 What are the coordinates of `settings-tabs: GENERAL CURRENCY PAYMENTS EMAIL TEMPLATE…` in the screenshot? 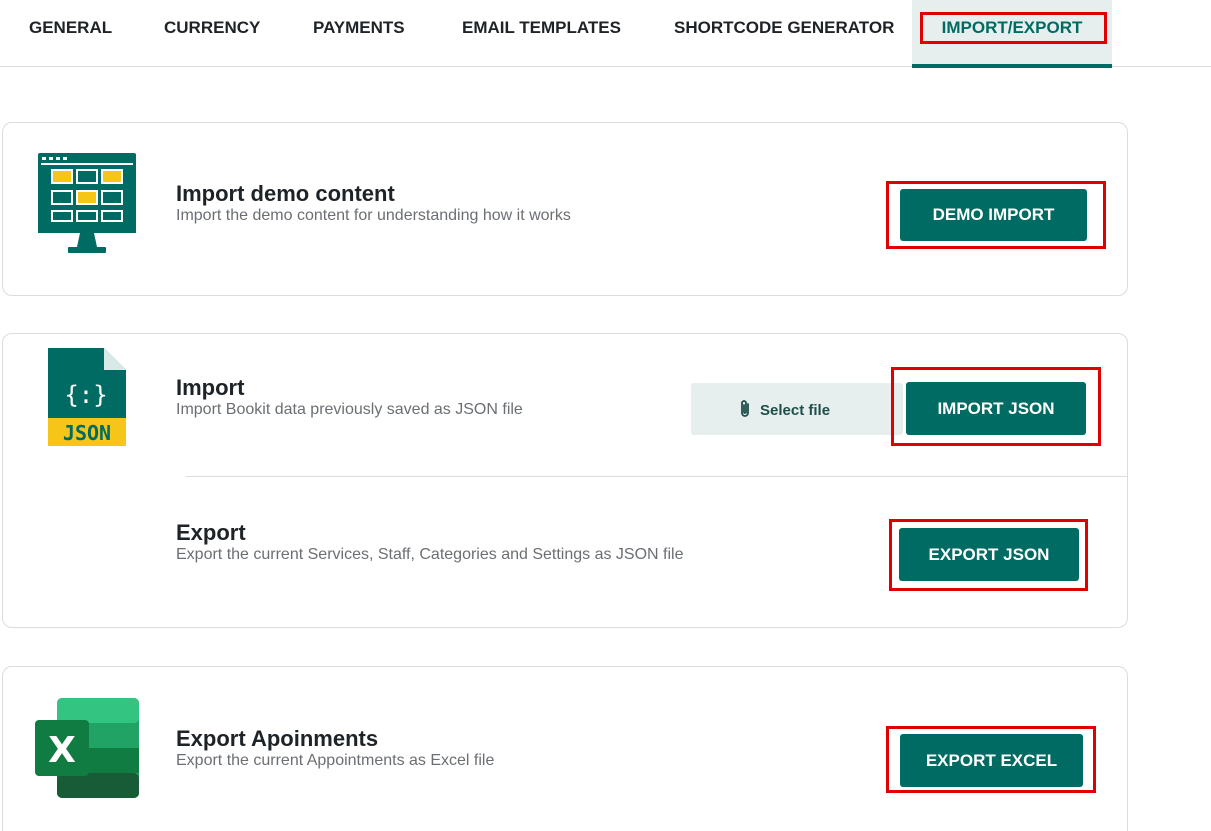 It's located at (605, 34).